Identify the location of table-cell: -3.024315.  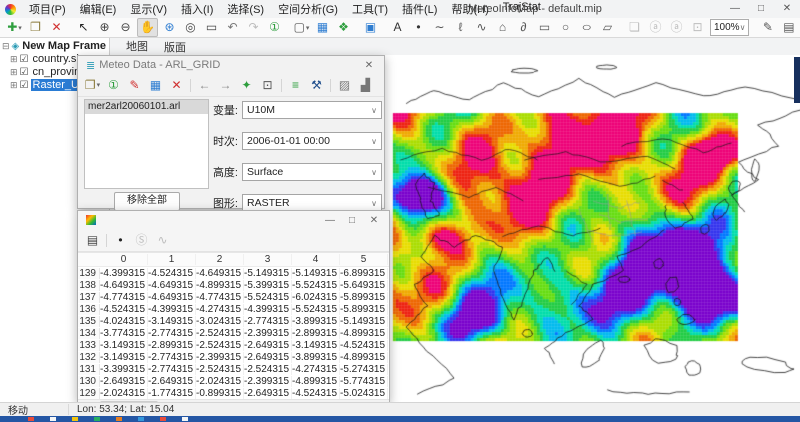
(220, 321).